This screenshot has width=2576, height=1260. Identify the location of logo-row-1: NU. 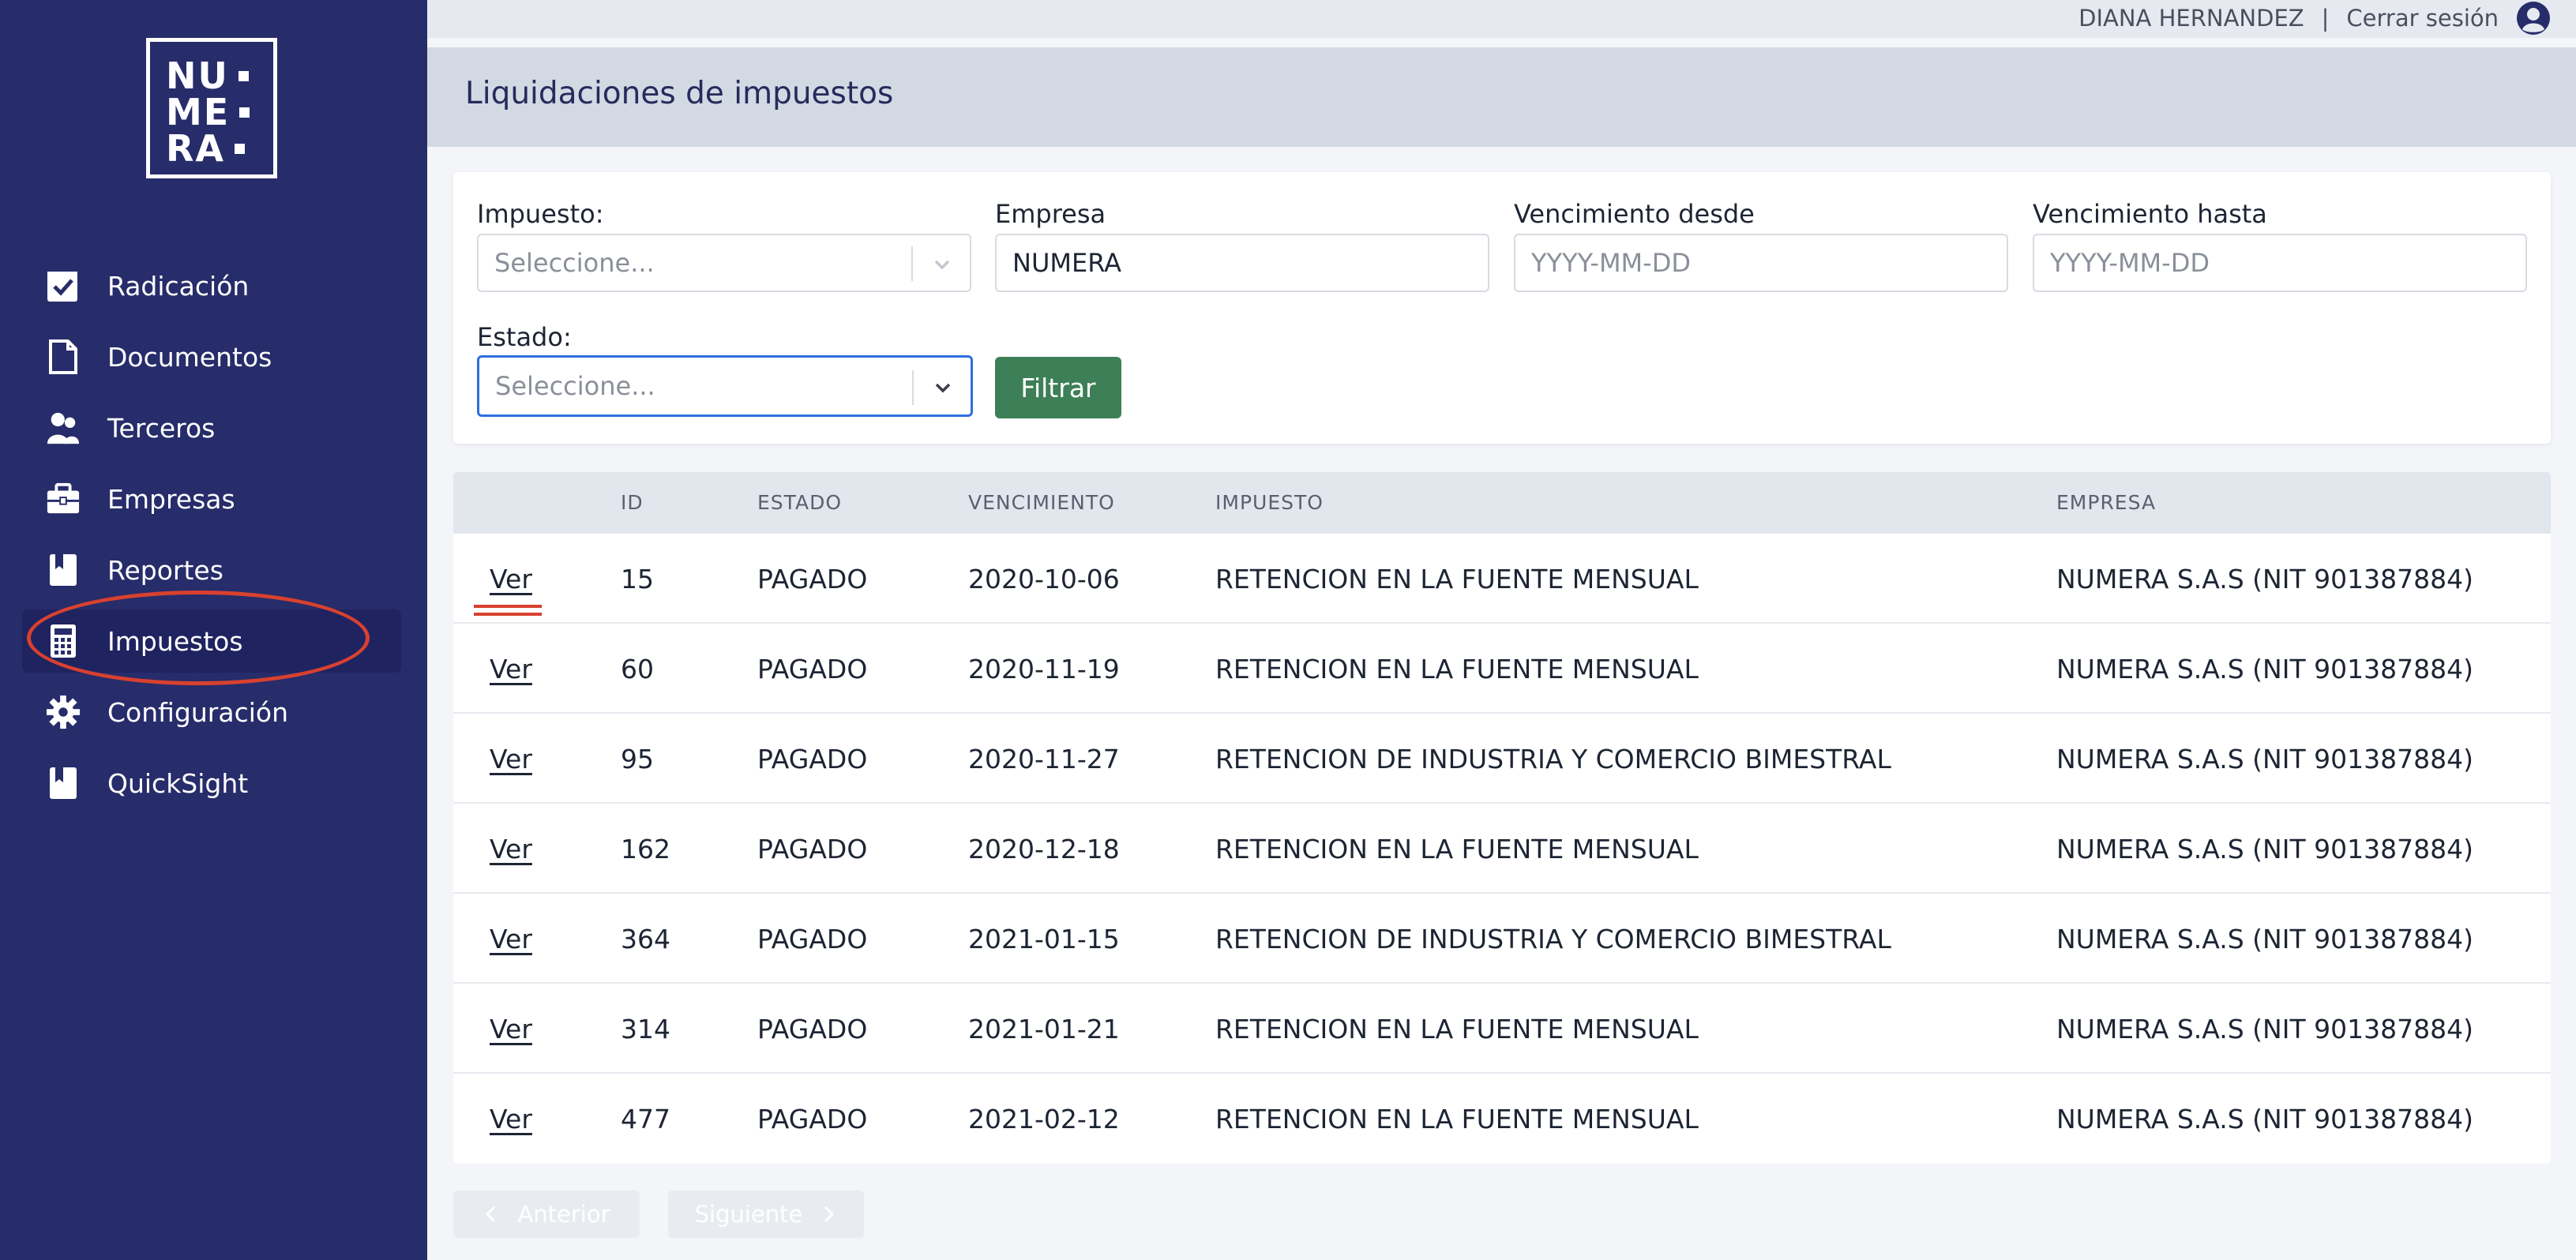
(207, 76).